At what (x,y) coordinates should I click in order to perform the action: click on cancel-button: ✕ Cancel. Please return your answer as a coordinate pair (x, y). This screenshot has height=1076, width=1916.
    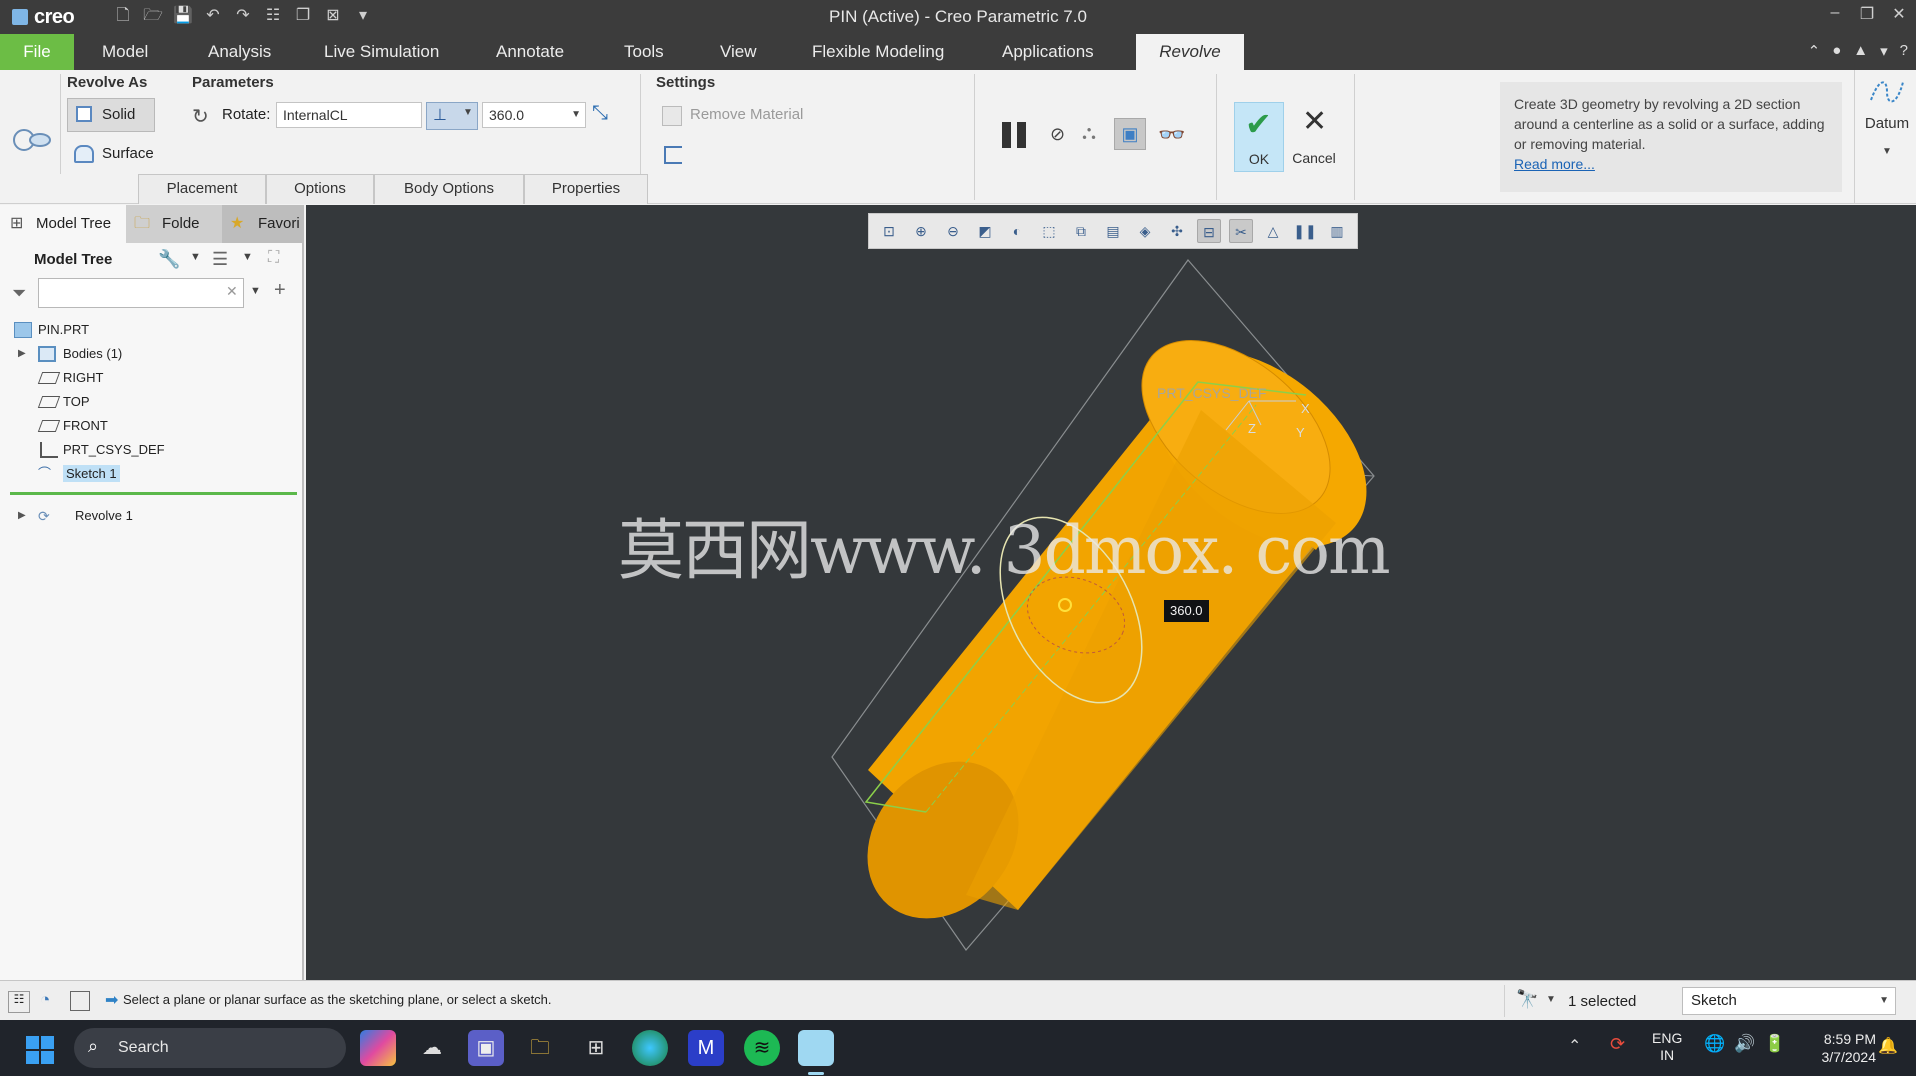
    Looking at the image, I should click on (1314, 137).